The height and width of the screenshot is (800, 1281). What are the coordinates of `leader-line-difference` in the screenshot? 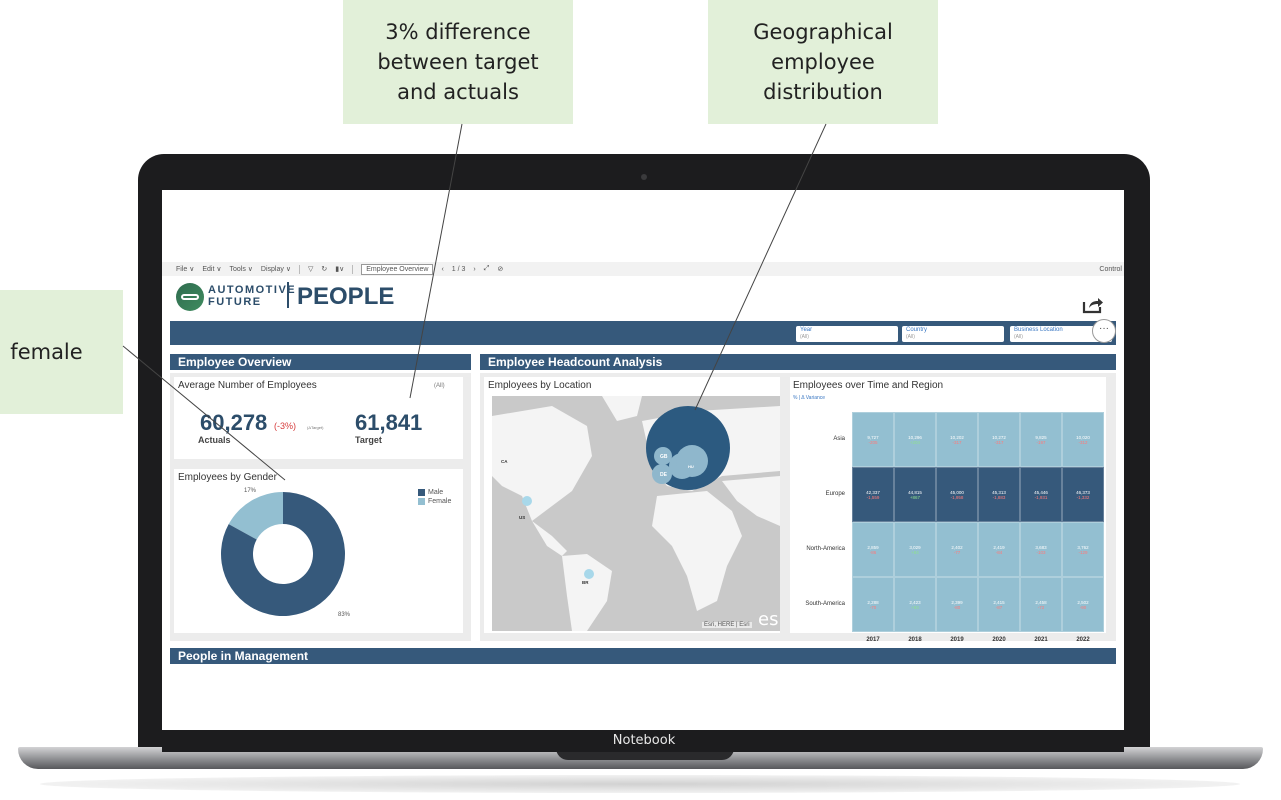 It's located at (436, 261).